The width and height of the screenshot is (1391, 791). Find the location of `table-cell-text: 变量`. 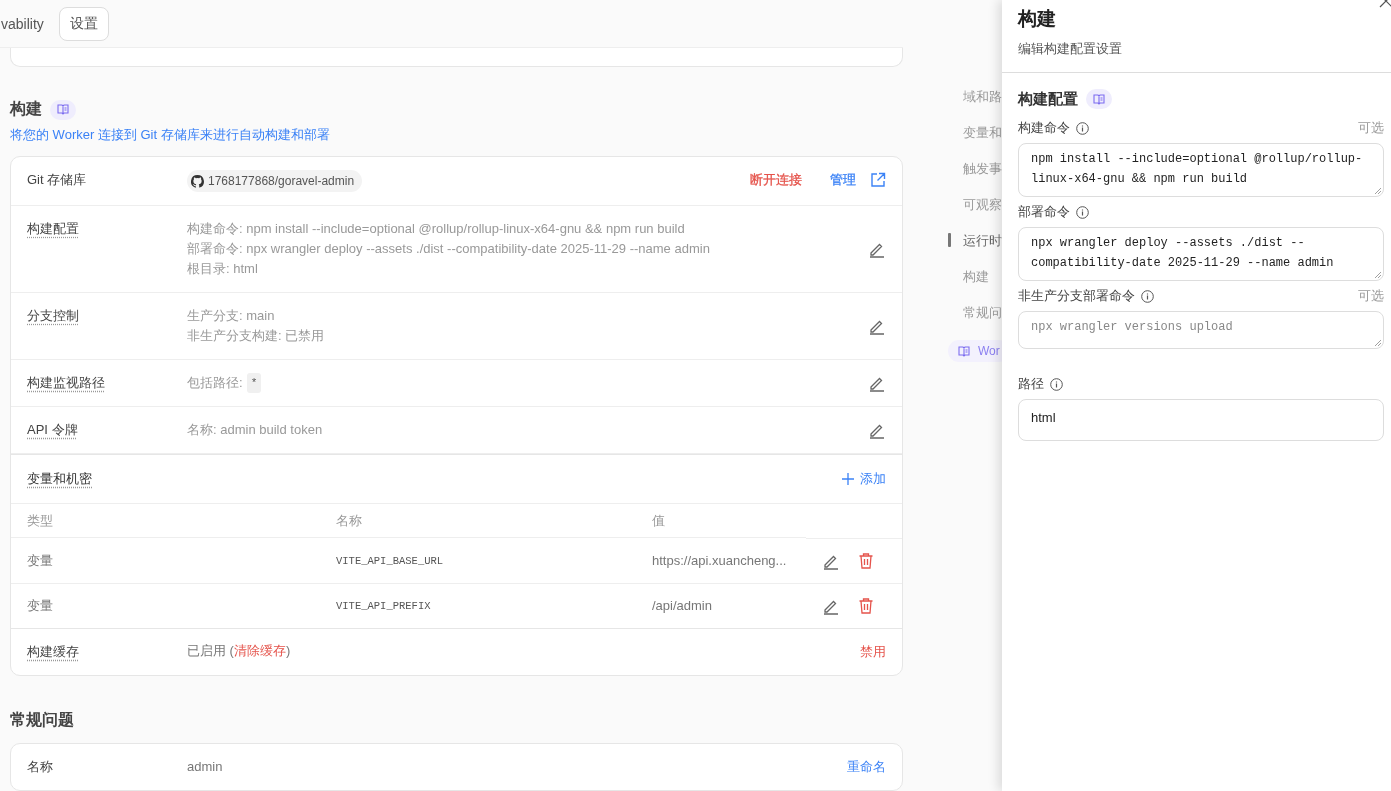

table-cell-text: 变量 is located at coordinates (40, 606).